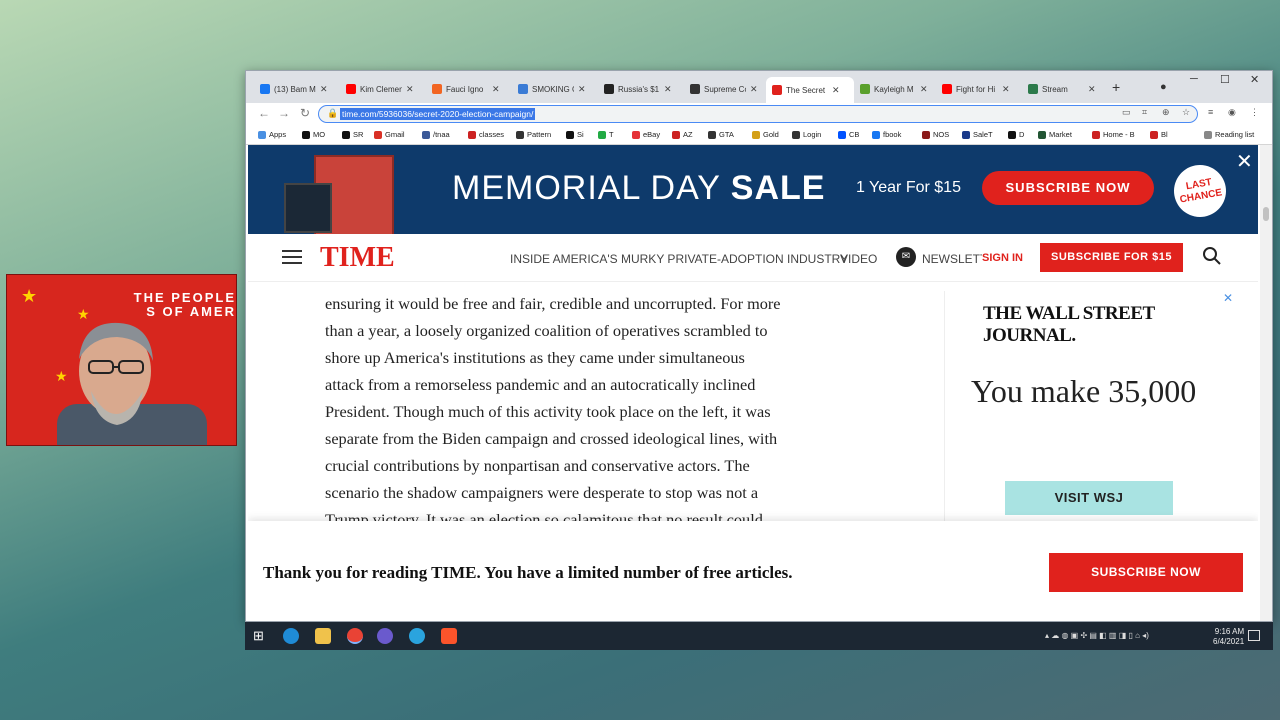 The image size is (1280, 720). What do you see at coordinates (952, 259) in the screenshot?
I see `nav-link-newsletters: NEWSLETTERS` at bounding box center [952, 259].